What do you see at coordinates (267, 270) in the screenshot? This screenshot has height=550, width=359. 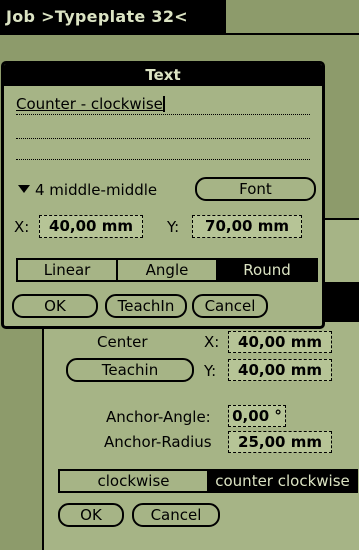 I see `mode-round: Round` at bounding box center [267, 270].